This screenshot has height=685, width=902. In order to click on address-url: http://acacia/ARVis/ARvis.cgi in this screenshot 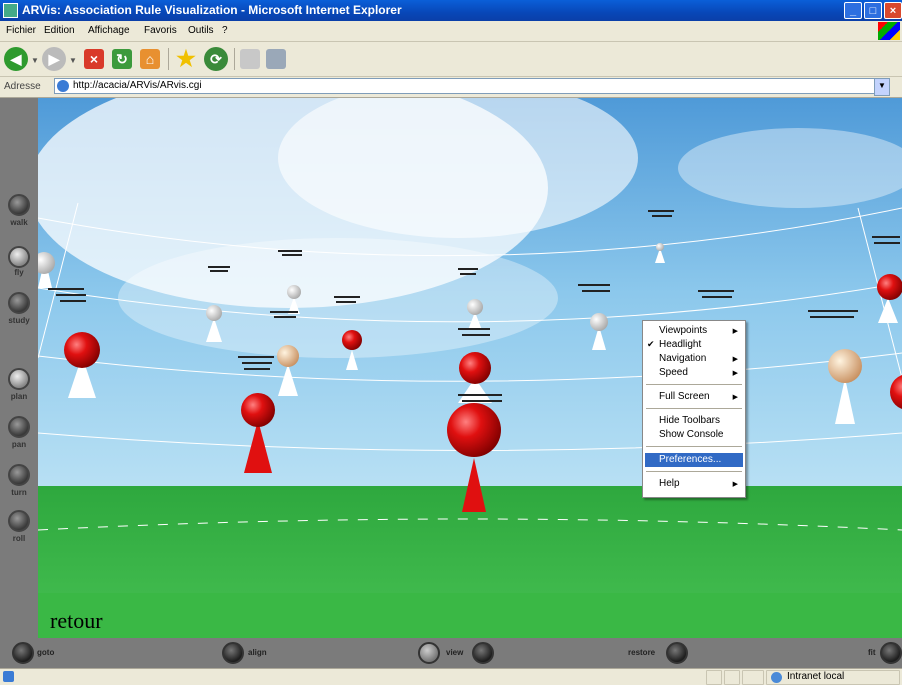, I will do `click(137, 85)`.